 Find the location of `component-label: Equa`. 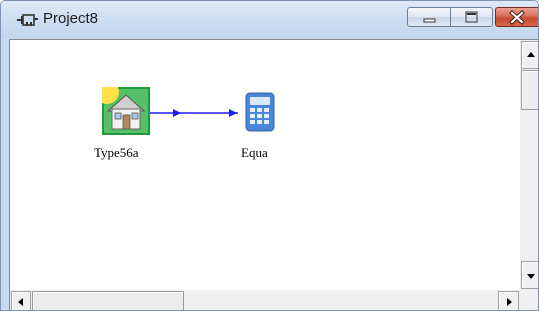

component-label: Equa is located at coordinates (254, 152).